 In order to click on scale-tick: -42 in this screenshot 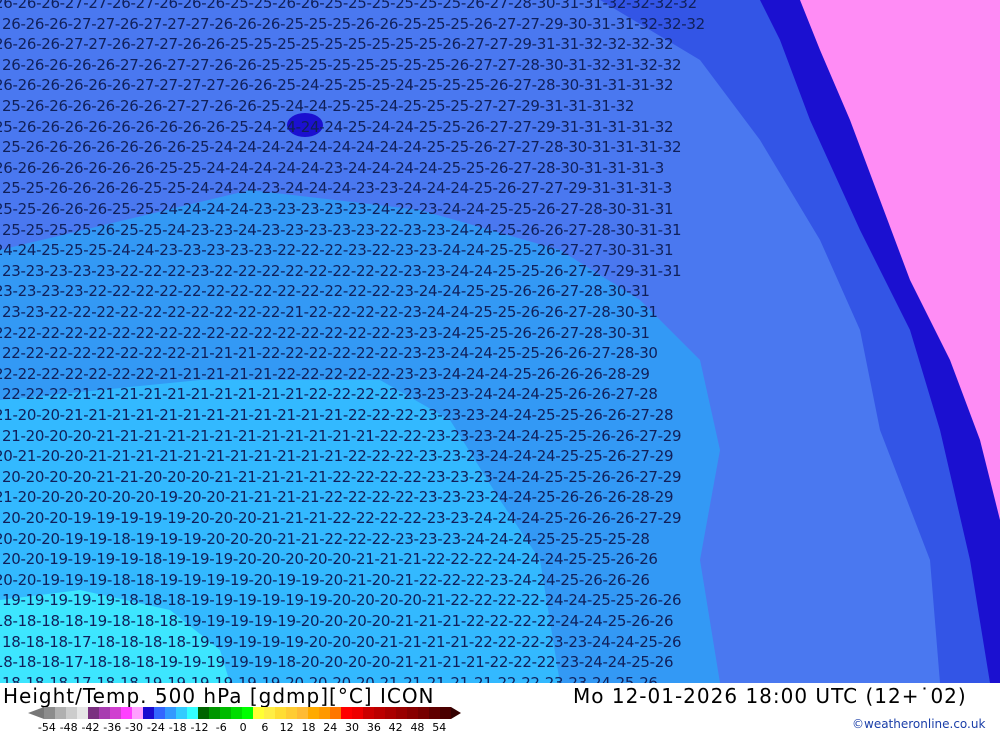, I will do `click(90, 727)`.